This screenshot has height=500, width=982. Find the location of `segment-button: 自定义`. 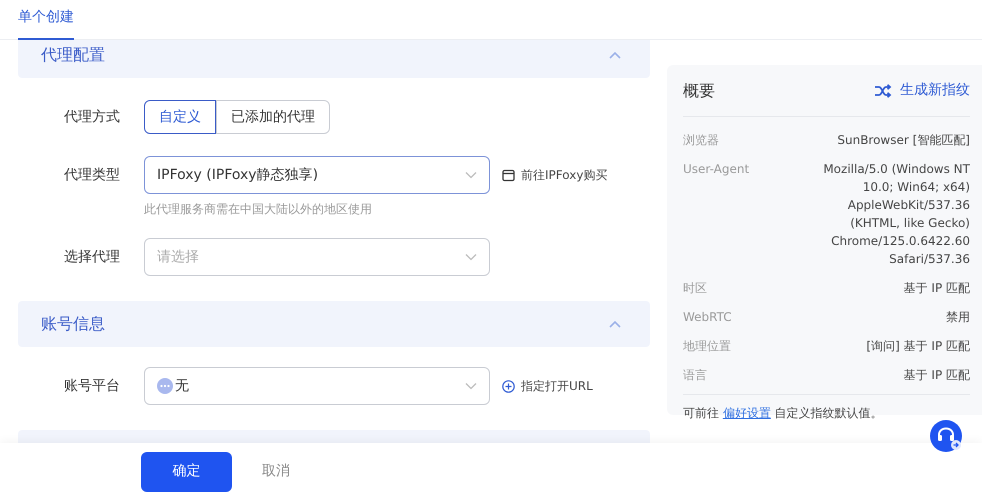

segment-button: 自定义 is located at coordinates (180, 117).